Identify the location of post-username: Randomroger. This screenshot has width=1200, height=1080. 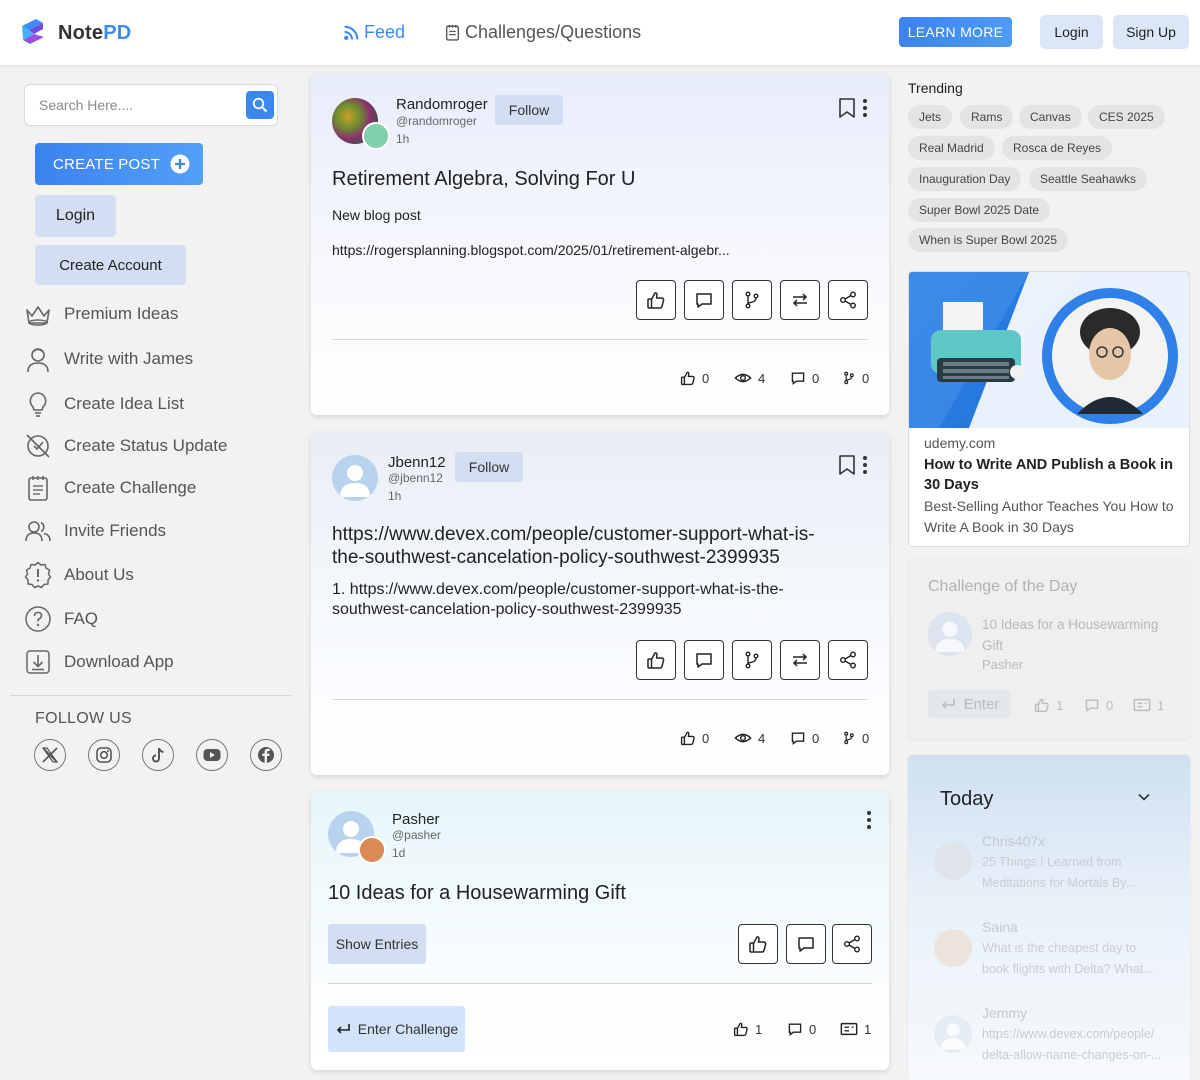
(442, 104).